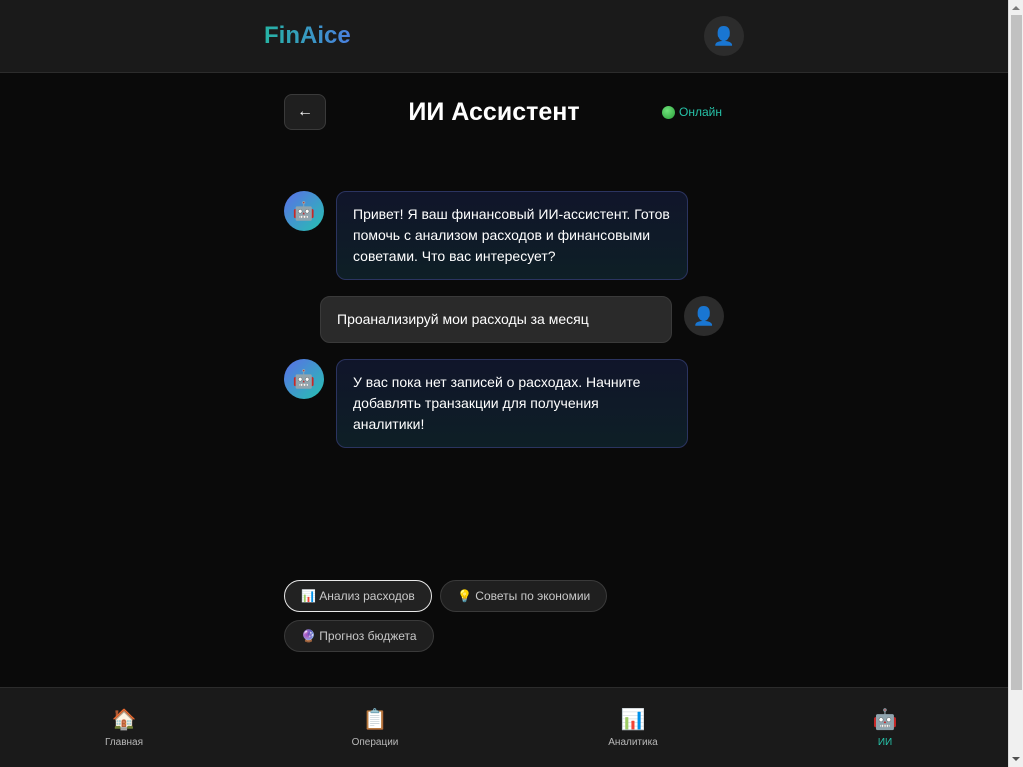 The height and width of the screenshot is (767, 1023). I want to click on nav-item-label: Операции, so click(375, 742).